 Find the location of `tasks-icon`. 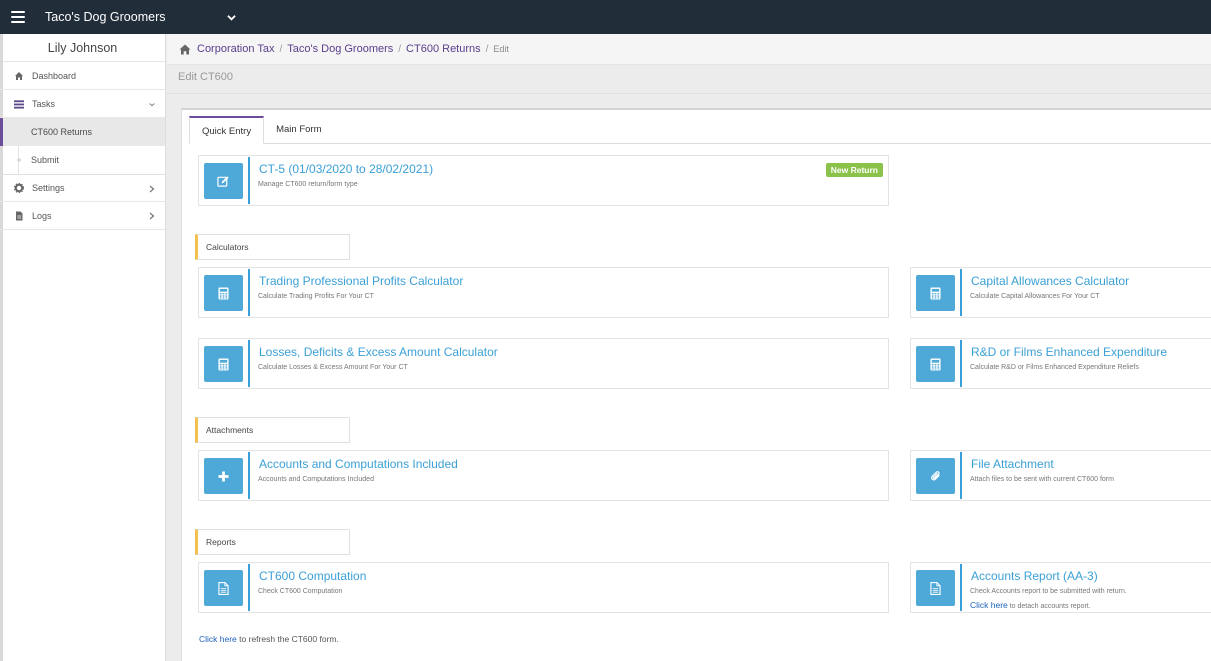

tasks-icon is located at coordinates (19, 104).